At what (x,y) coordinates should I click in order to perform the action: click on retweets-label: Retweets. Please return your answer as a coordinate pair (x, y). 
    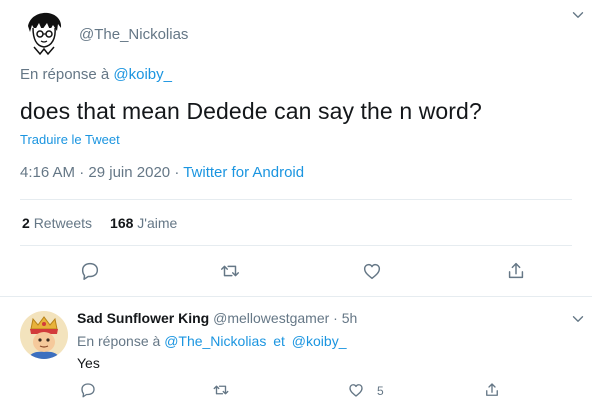
    Looking at the image, I should click on (63, 223).